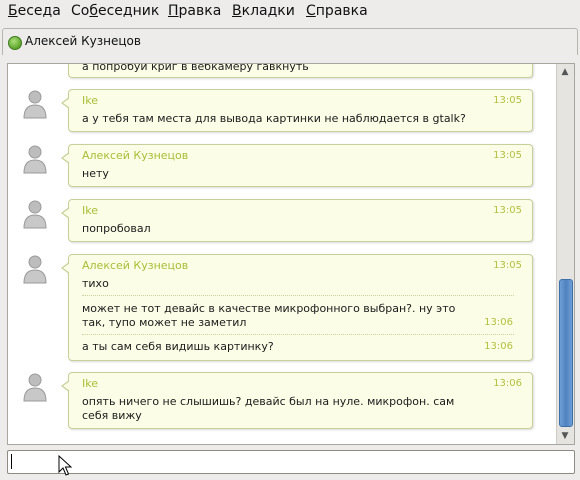 The width and height of the screenshot is (580, 480). I want to click on tab-bar: Алексей Кузнецов, so click(290, 41).